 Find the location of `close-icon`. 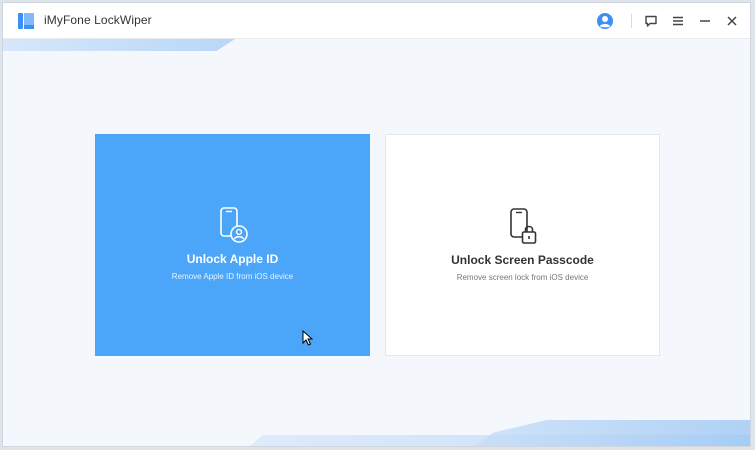

close-icon is located at coordinates (732, 21).